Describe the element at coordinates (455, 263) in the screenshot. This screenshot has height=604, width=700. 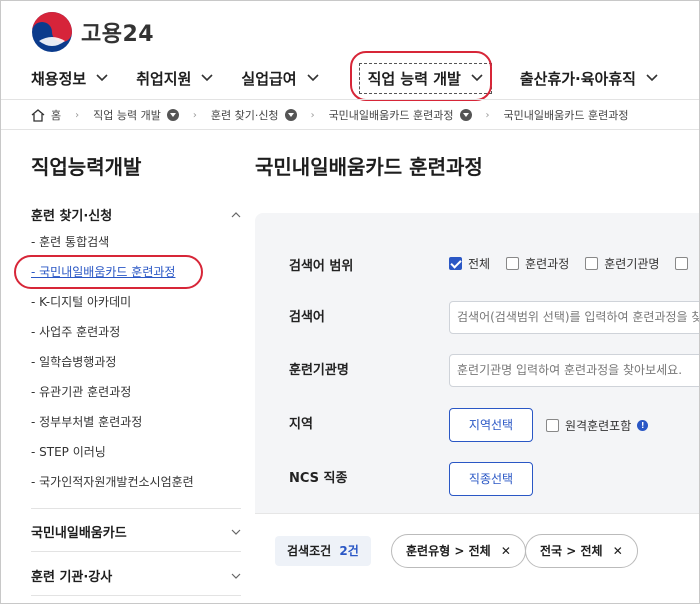
I see `checkbox-checked` at that location.